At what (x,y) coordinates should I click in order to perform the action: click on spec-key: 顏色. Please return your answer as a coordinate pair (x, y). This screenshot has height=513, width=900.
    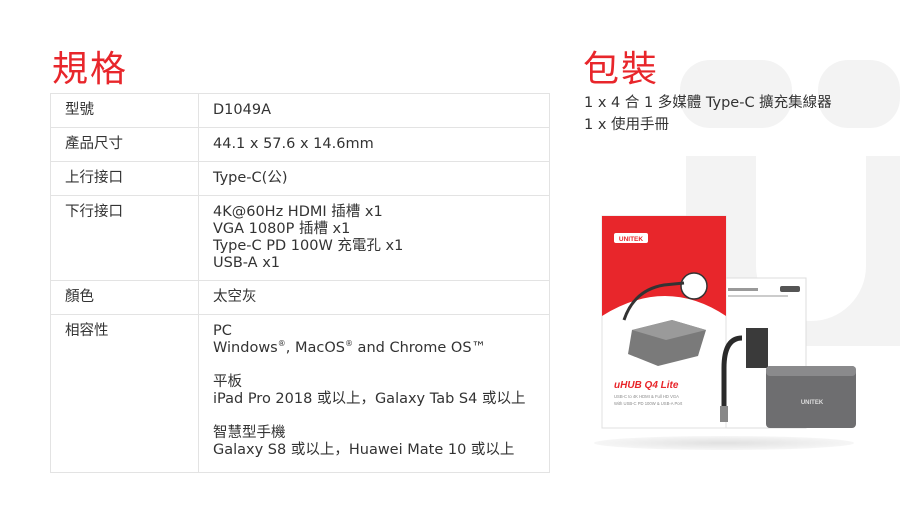
    Looking at the image, I should click on (124, 297).